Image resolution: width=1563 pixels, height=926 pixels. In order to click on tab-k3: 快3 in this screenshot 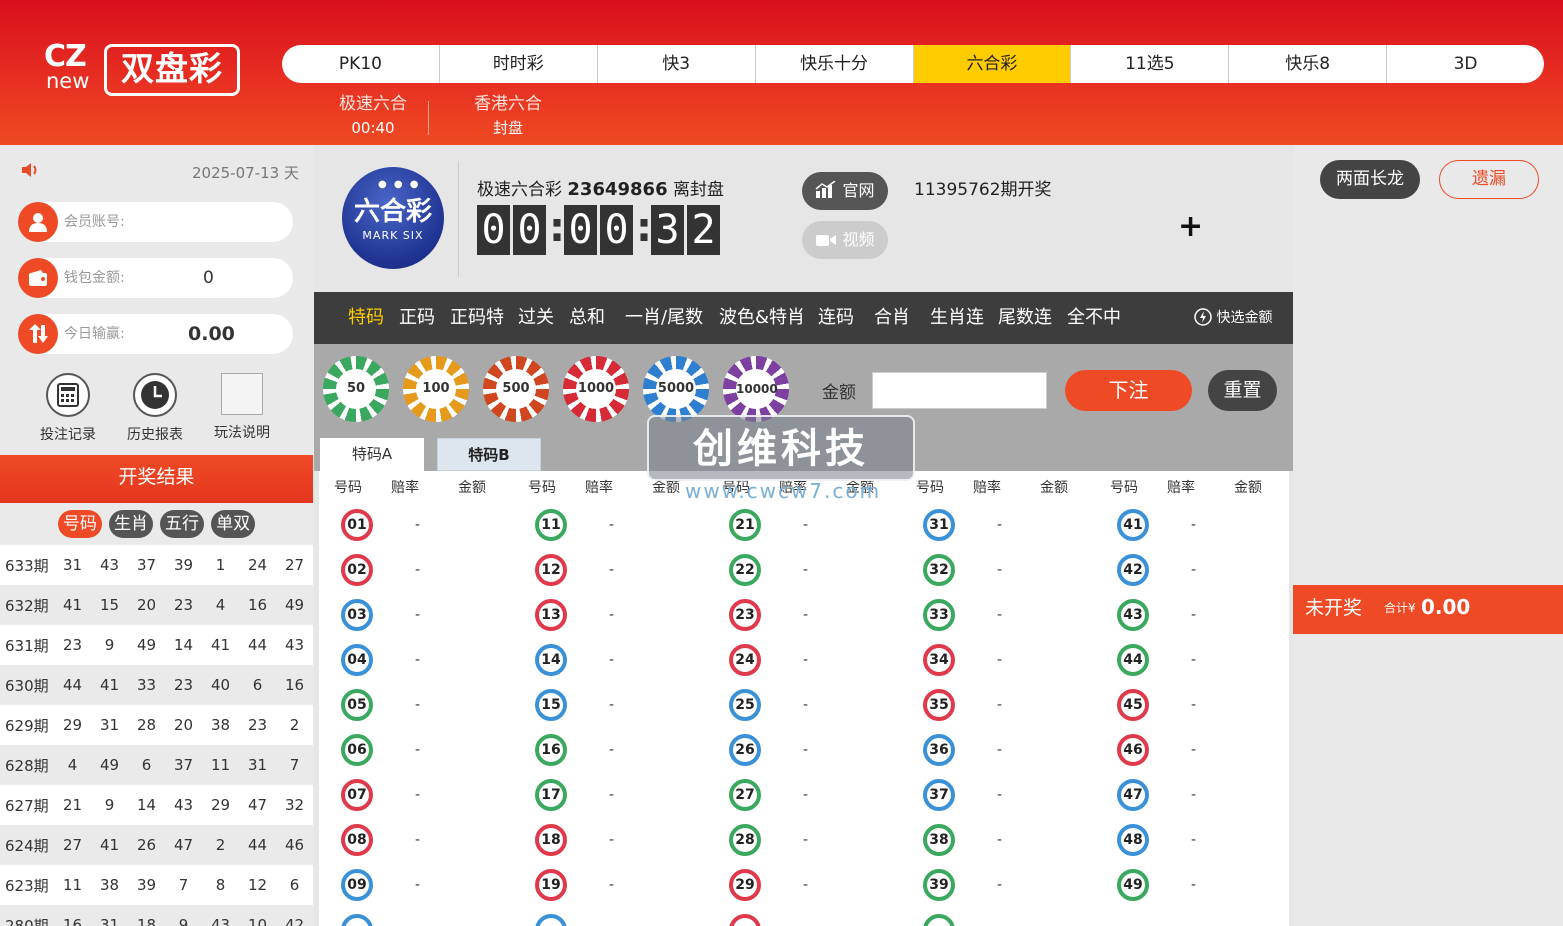, I will do `click(677, 64)`.